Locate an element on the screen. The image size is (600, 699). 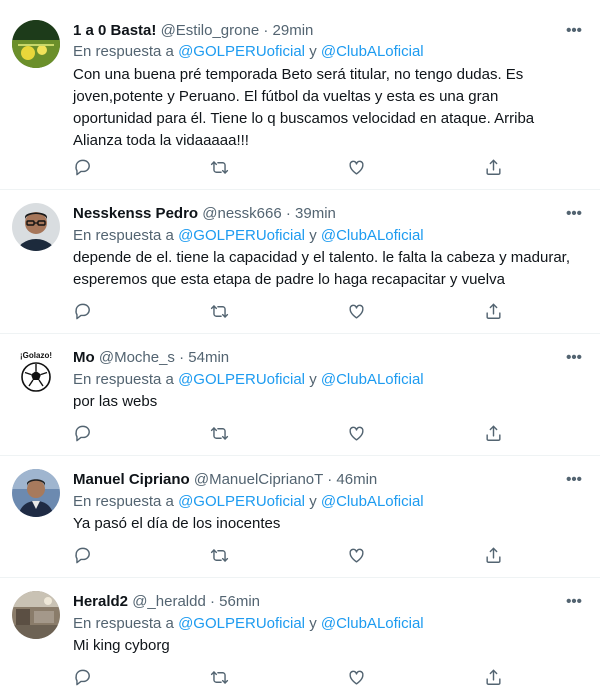
tweet-text: por las webs is located at coordinates (330, 402).